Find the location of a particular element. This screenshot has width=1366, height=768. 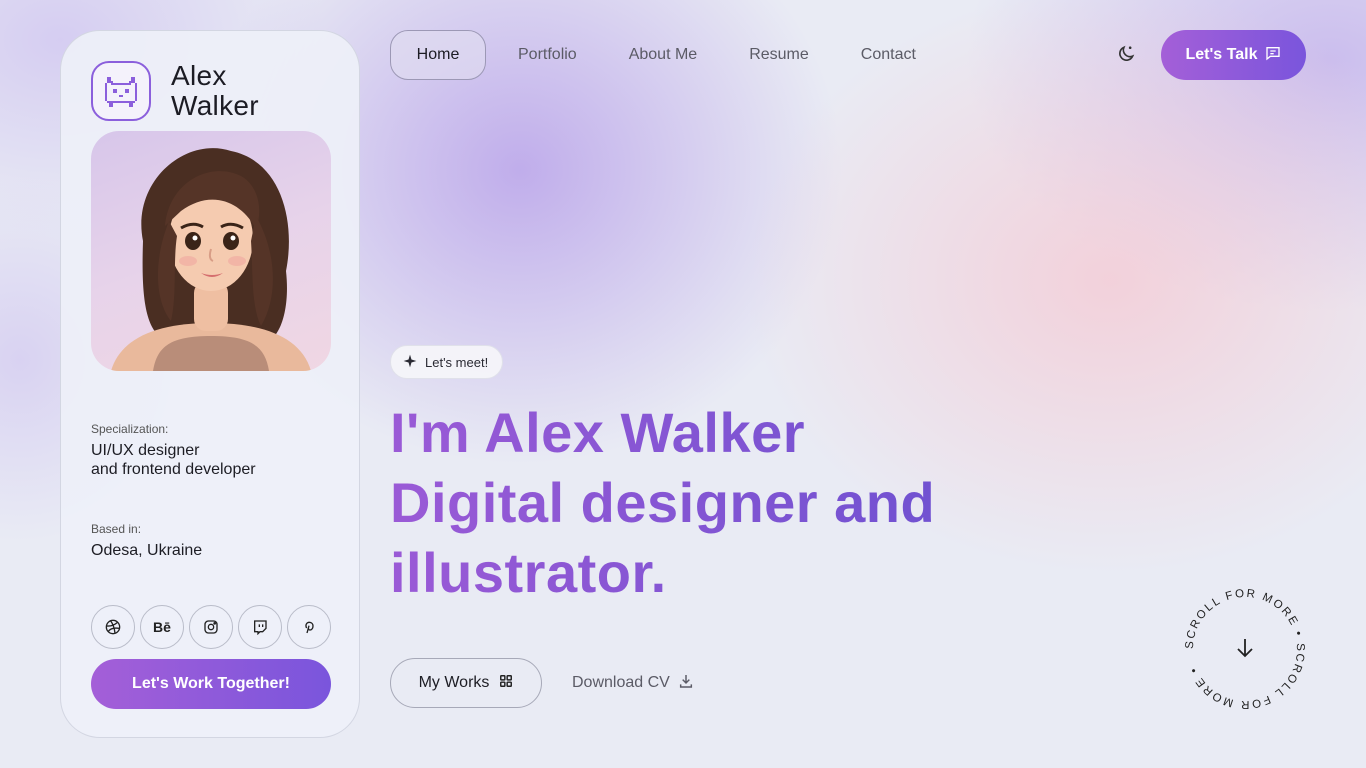

download-cv-link: Download CV is located at coordinates (633, 683).